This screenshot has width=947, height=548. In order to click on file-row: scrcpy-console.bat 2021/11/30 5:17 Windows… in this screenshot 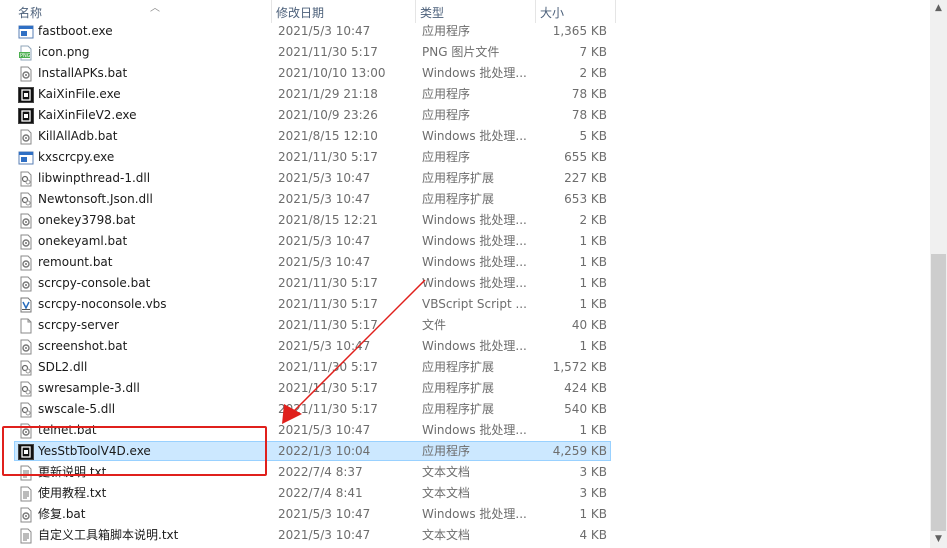, I will do `click(465, 283)`.